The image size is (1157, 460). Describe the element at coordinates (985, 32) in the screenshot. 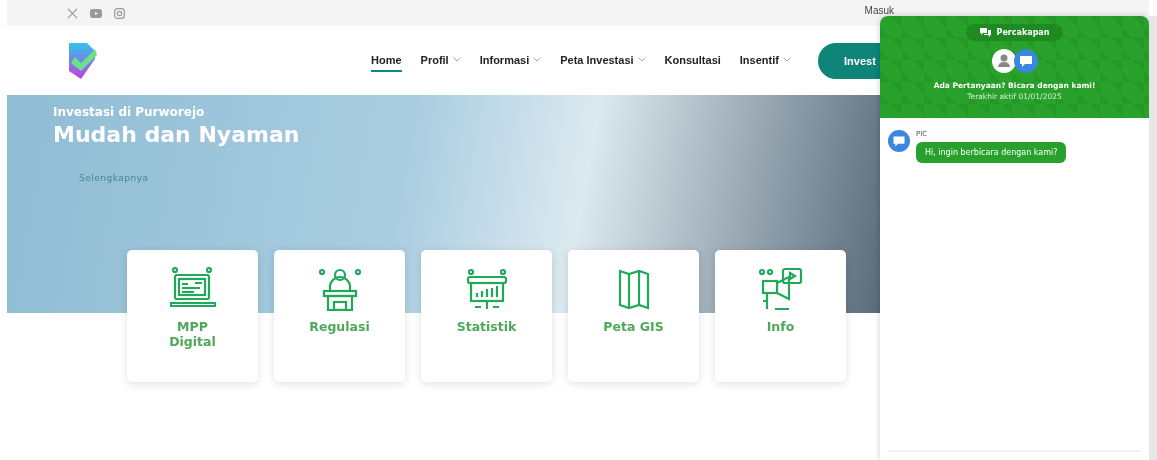

I see `chat-bubbles-icon` at that location.